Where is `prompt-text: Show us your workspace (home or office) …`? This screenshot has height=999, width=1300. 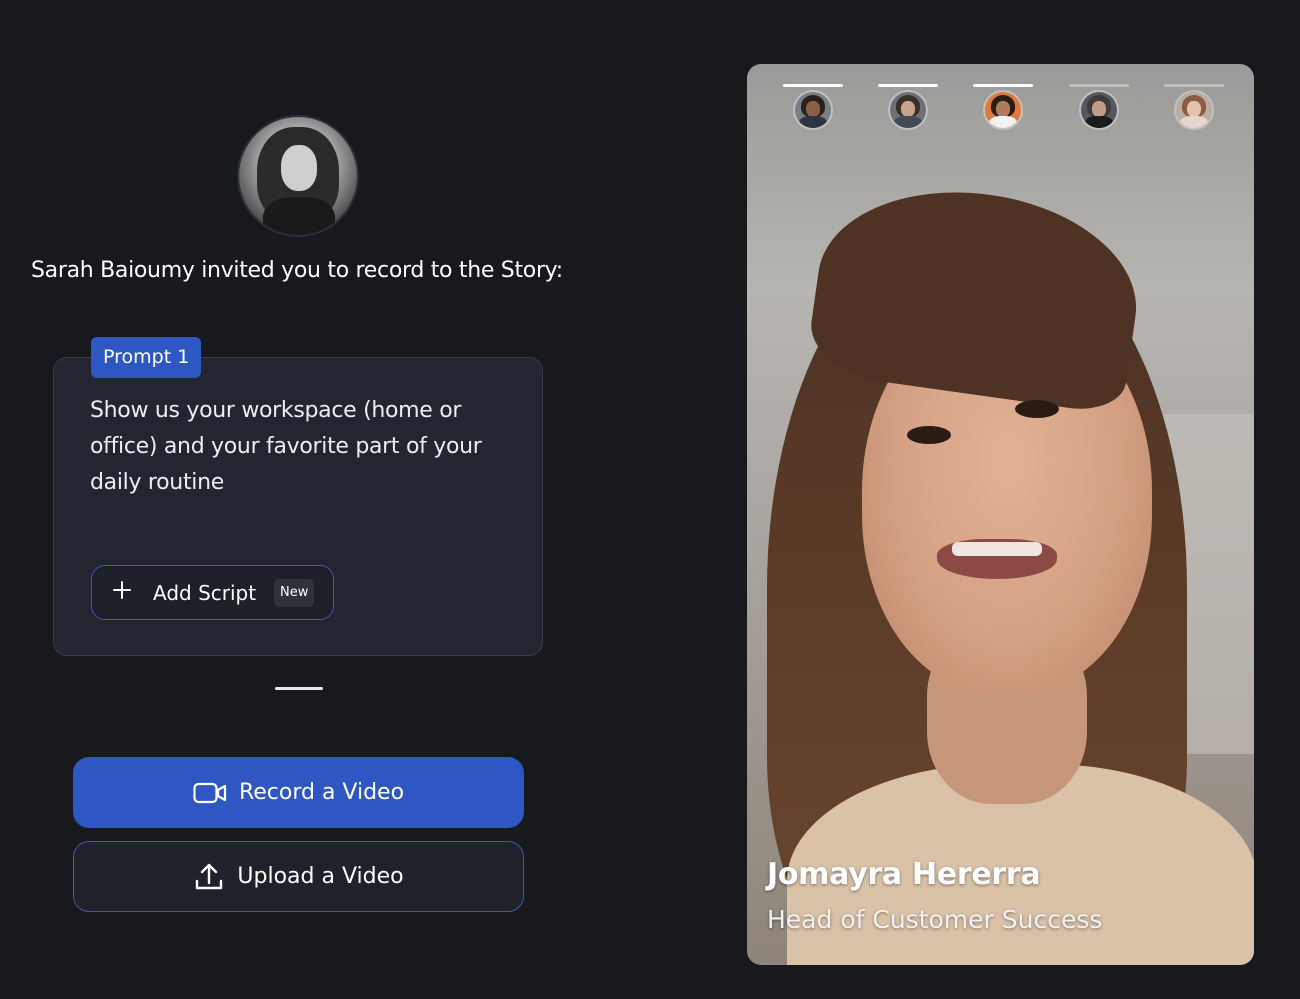 prompt-text: Show us your workspace (home or office) … is located at coordinates (286, 446).